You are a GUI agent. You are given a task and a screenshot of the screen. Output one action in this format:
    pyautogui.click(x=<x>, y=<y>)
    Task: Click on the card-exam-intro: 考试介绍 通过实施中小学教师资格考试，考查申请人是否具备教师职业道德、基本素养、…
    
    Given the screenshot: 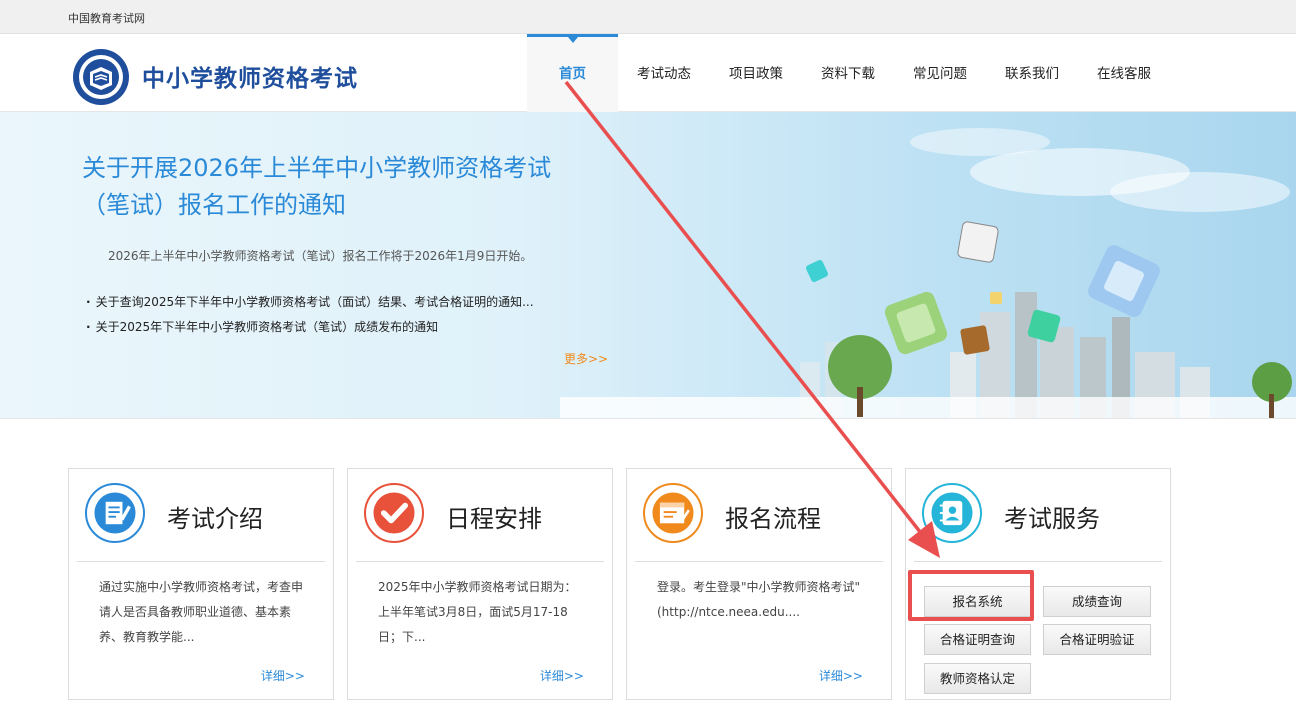 What is the action you would take?
    pyautogui.click(x=201, y=584)
    